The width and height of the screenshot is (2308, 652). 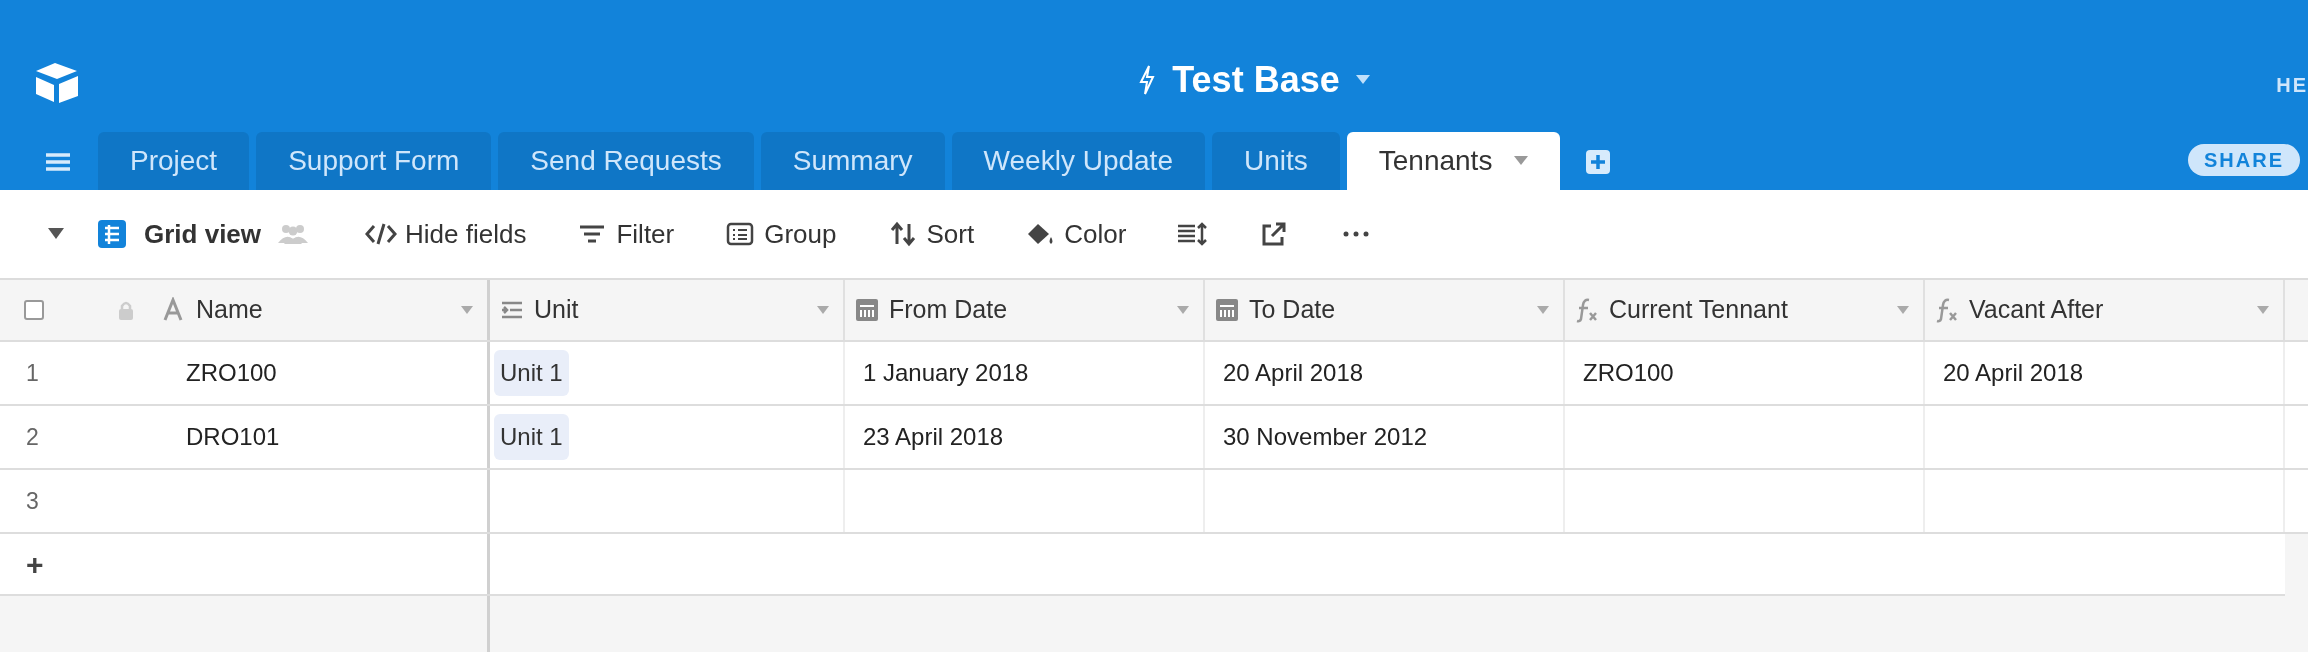 I want to click on toolbar-button: Filter, so click(x=625, y=234).